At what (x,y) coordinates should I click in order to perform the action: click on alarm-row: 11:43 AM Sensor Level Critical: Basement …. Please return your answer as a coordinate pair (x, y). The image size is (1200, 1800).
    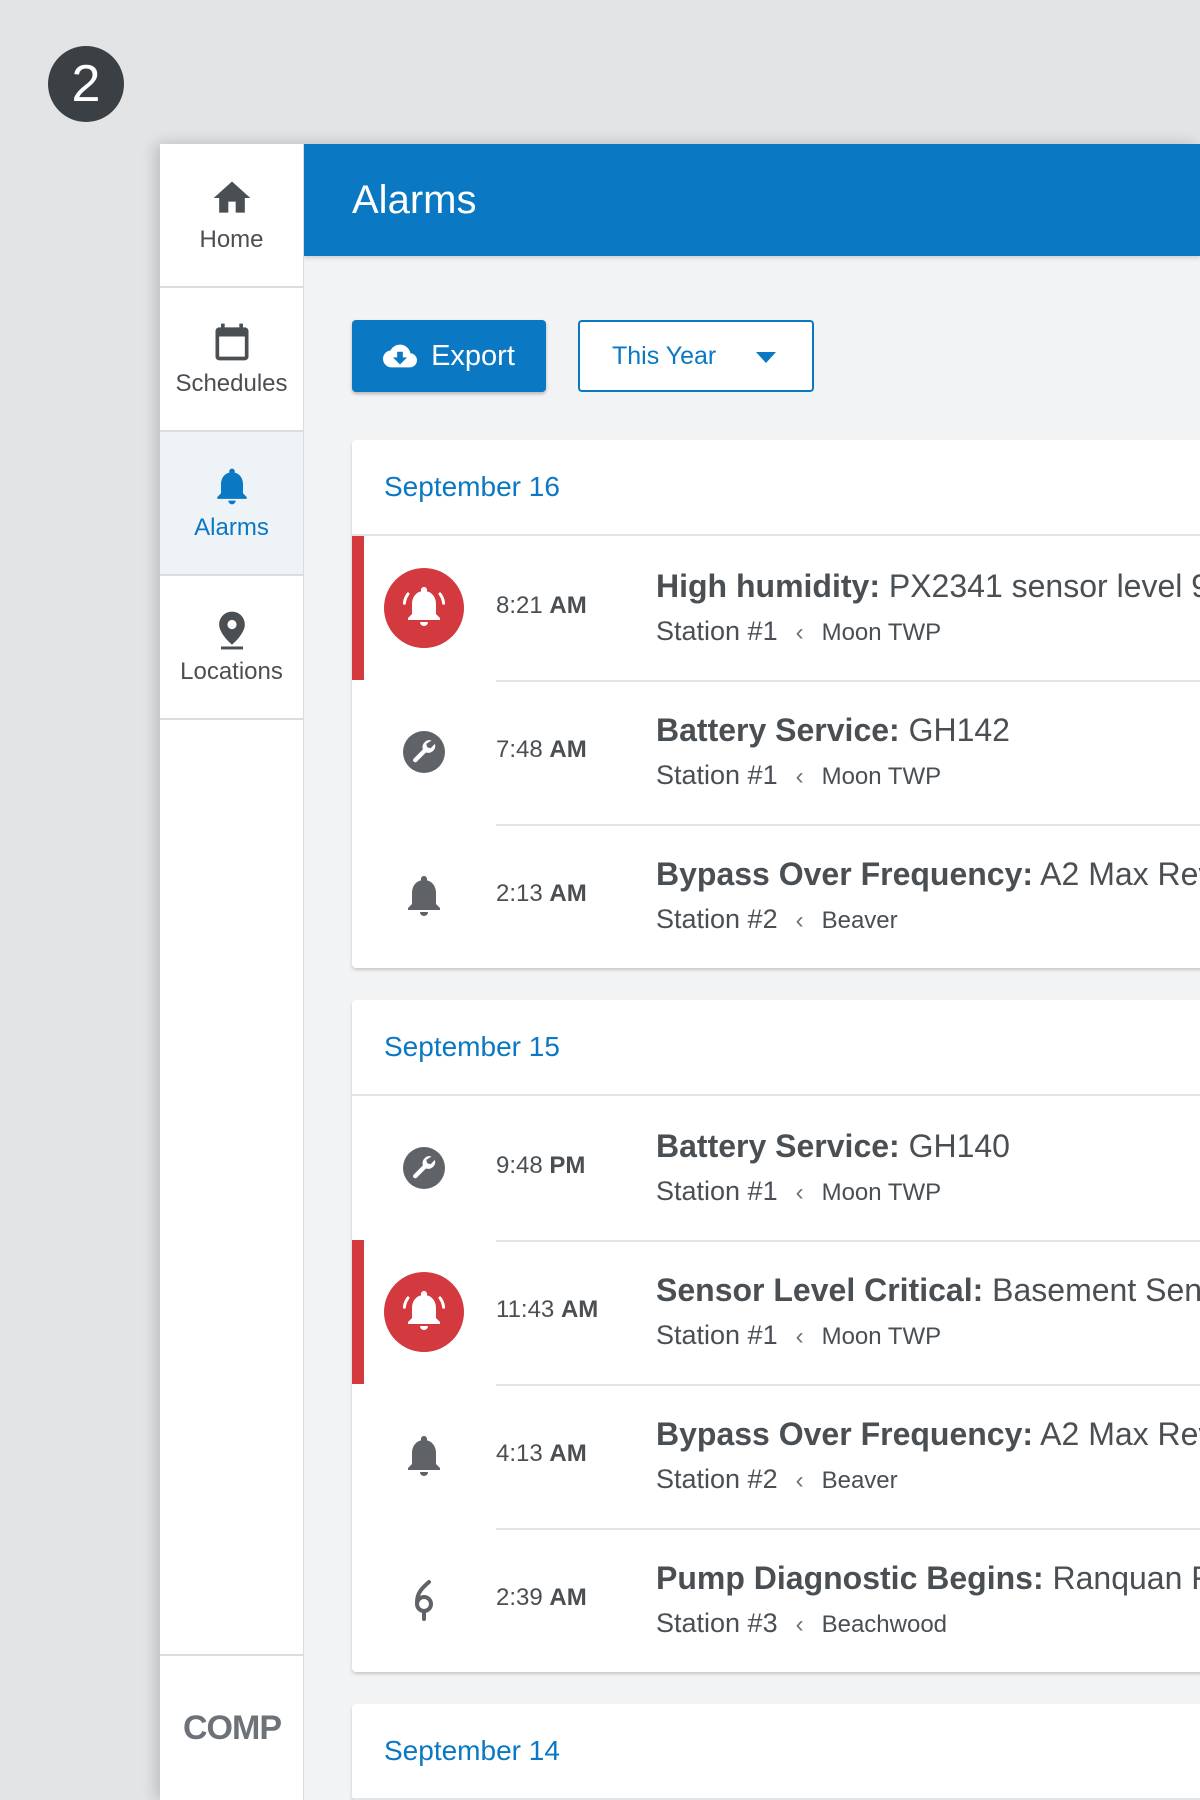
    Looking at the image, I should click on (776, 1312).